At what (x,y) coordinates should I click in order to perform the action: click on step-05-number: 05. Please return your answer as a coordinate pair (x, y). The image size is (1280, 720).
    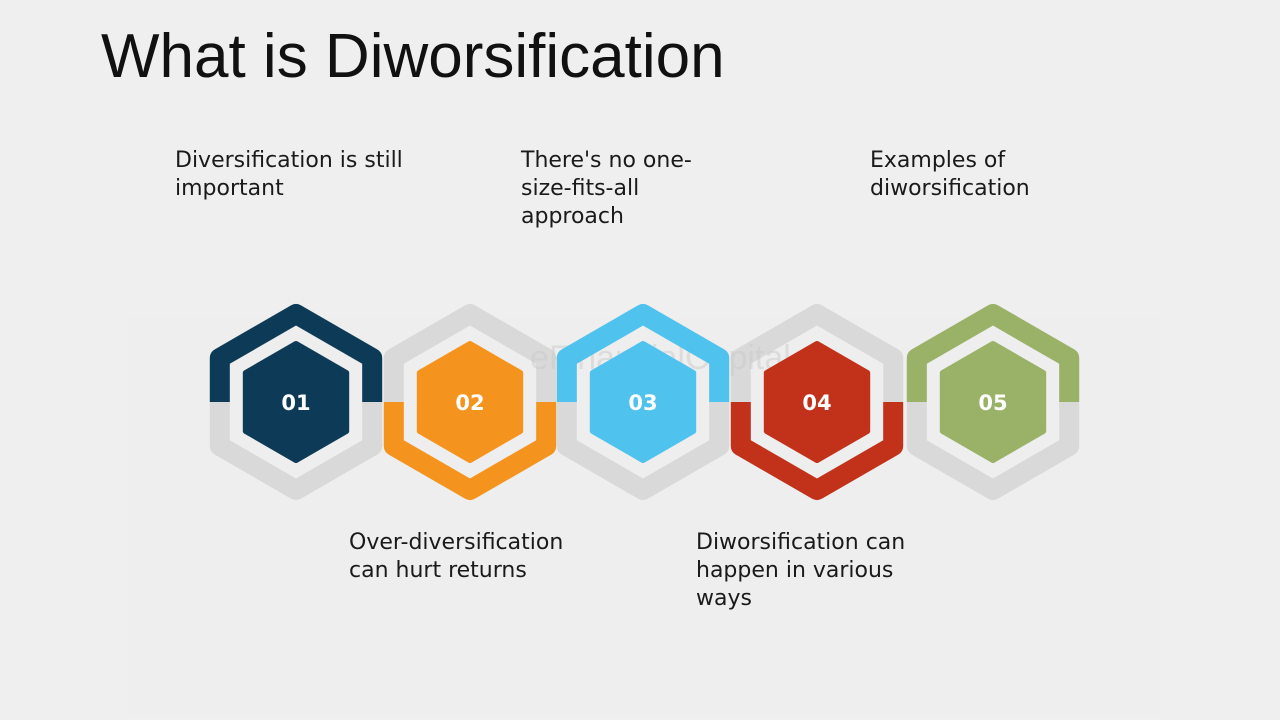
    Looking at the image, I should click on (992, 403).